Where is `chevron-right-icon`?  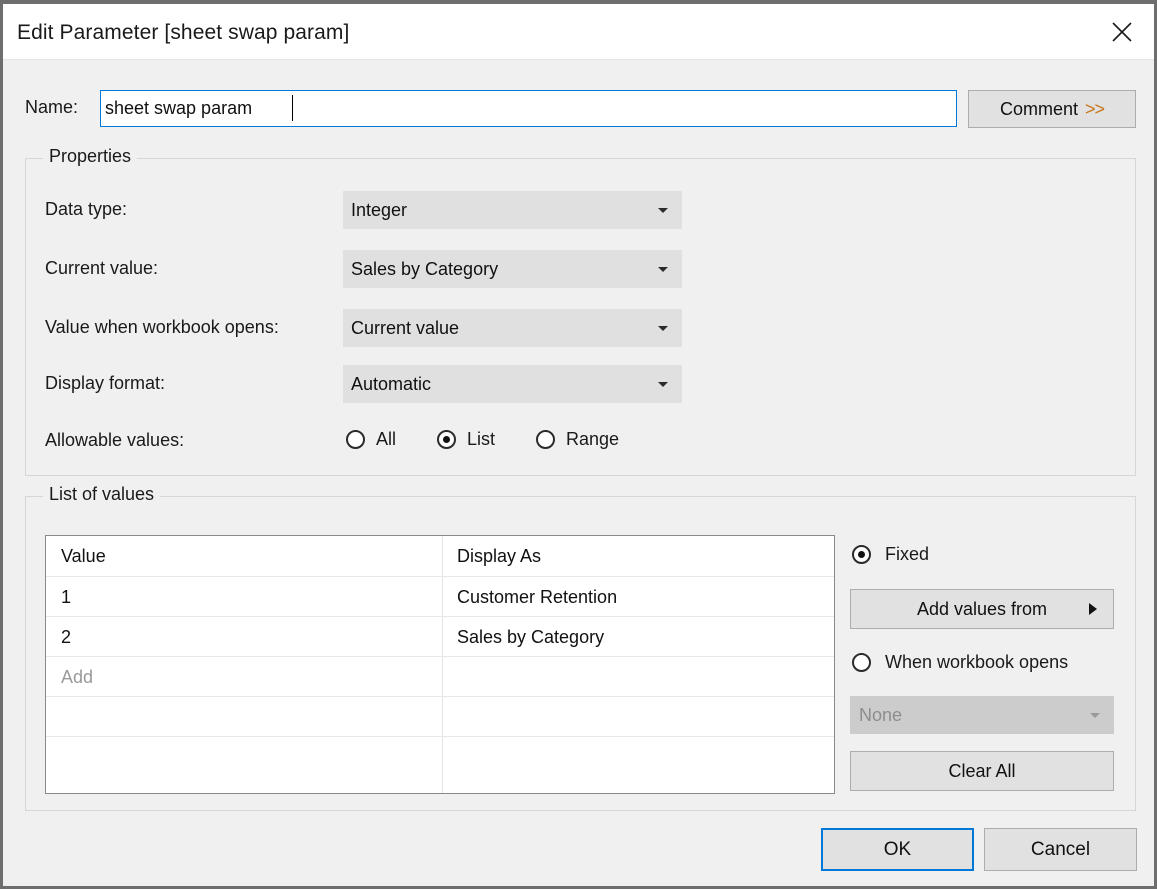
chevron-right-icon is located at coordinates (1093, 609).